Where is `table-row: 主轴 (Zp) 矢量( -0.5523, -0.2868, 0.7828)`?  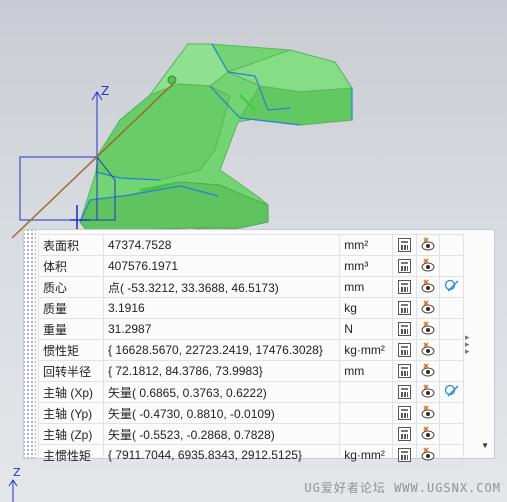 table-row: 主轴 (Zp) 矢量( -0.5523, -0.2868, 0.7828) is located at coordinates (251, 434).